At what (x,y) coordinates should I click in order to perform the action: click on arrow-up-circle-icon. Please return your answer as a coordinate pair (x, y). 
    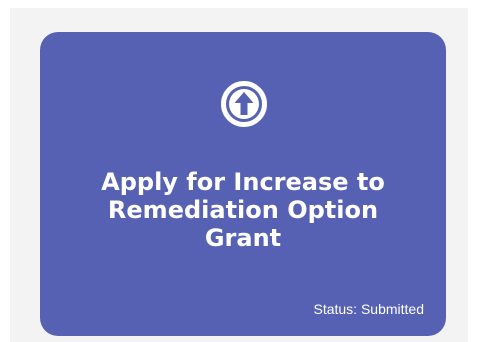
    Looking at the image, I should click on (244, 104).